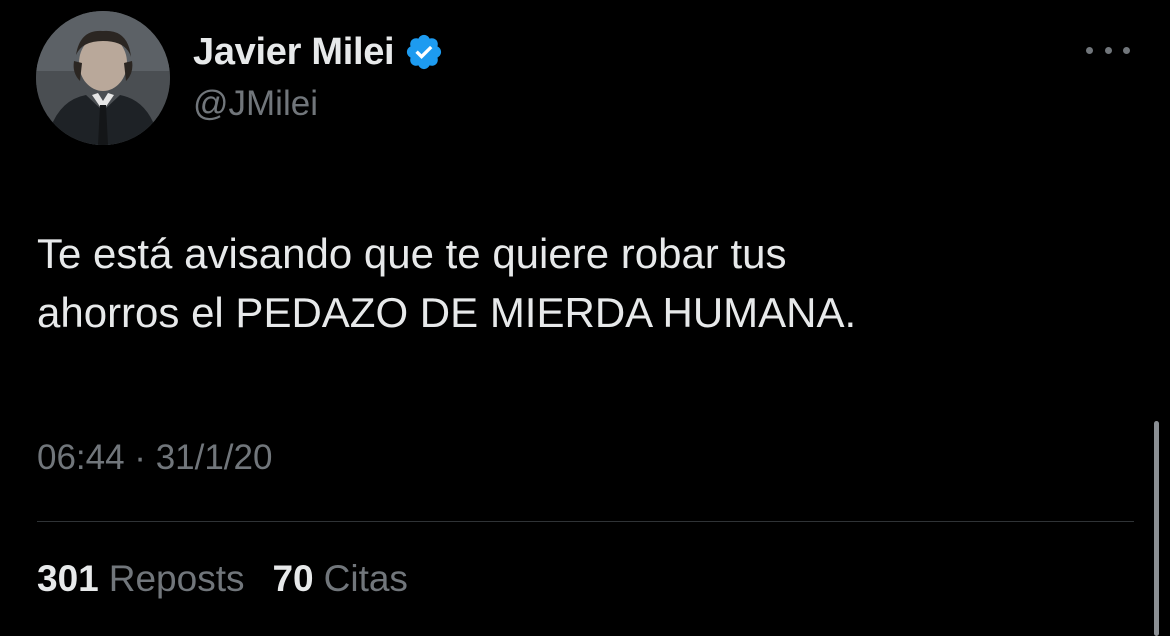  Describe the element at coordinates (424, 52) in the screenshot. I see `verified-badge-icon` at that location.